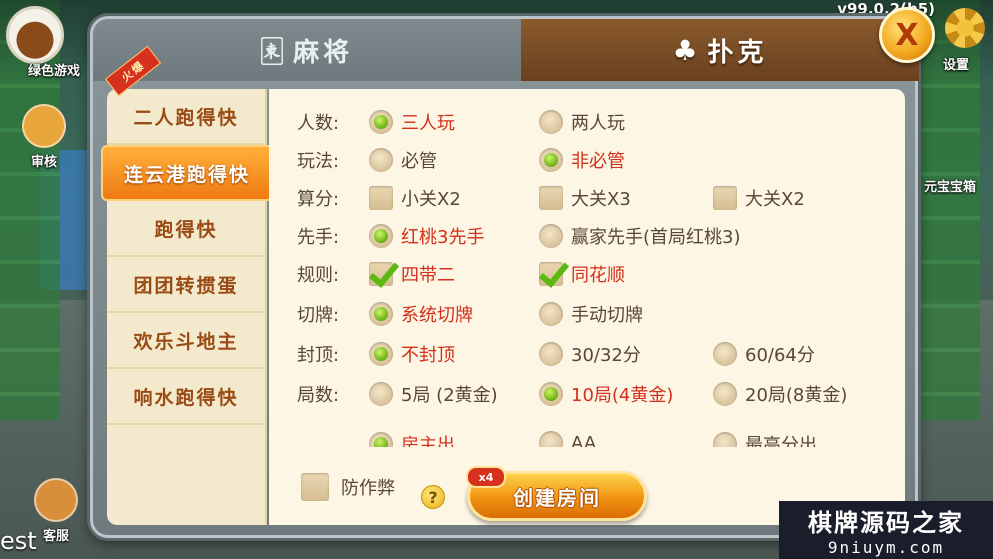 The height and width of the screenshot is (559, 993). I want to click on row-label: 人数:, so click(318, 123).